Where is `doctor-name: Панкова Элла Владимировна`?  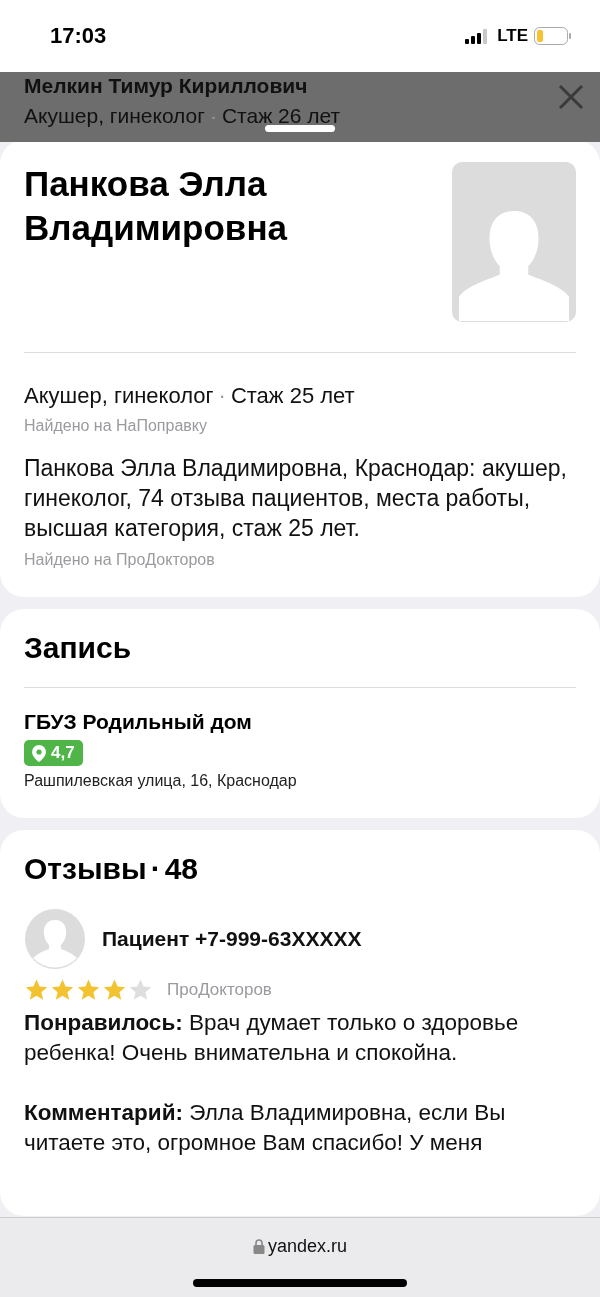
doctor-name: Панкова Элла Владимировна is located at coordinates (156, 206).